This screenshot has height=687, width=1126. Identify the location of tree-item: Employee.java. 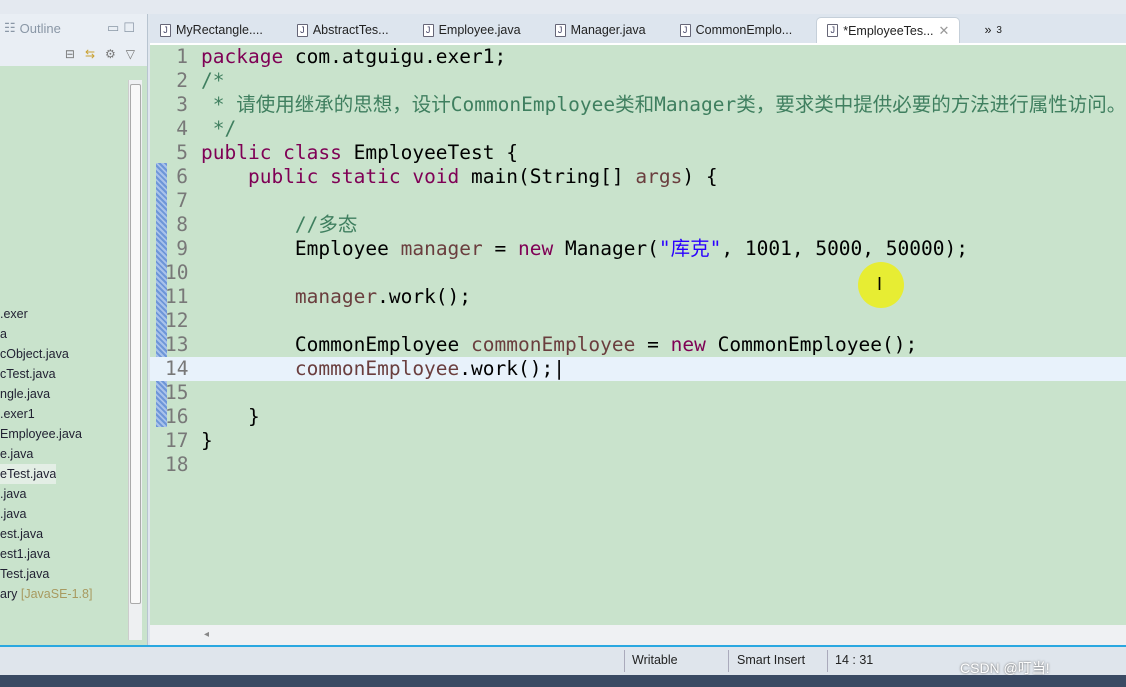
(64, 434).